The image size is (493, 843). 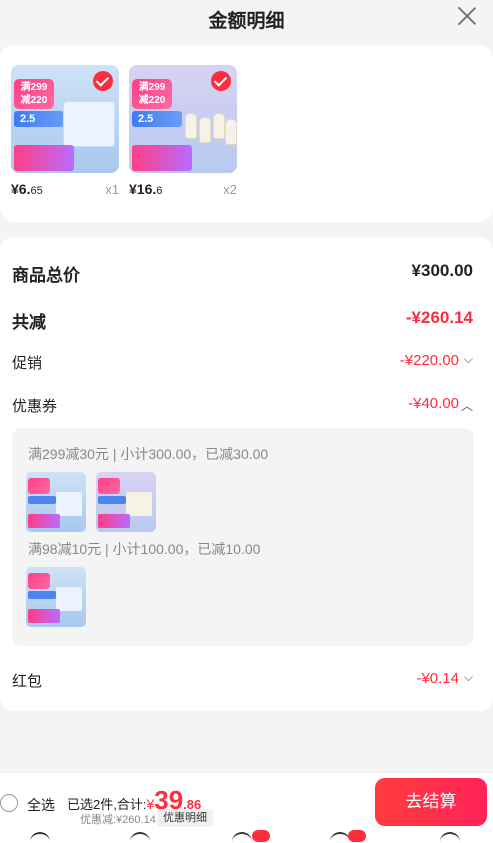 I want to click on header: 金额明细, so click(x=246, y=20).